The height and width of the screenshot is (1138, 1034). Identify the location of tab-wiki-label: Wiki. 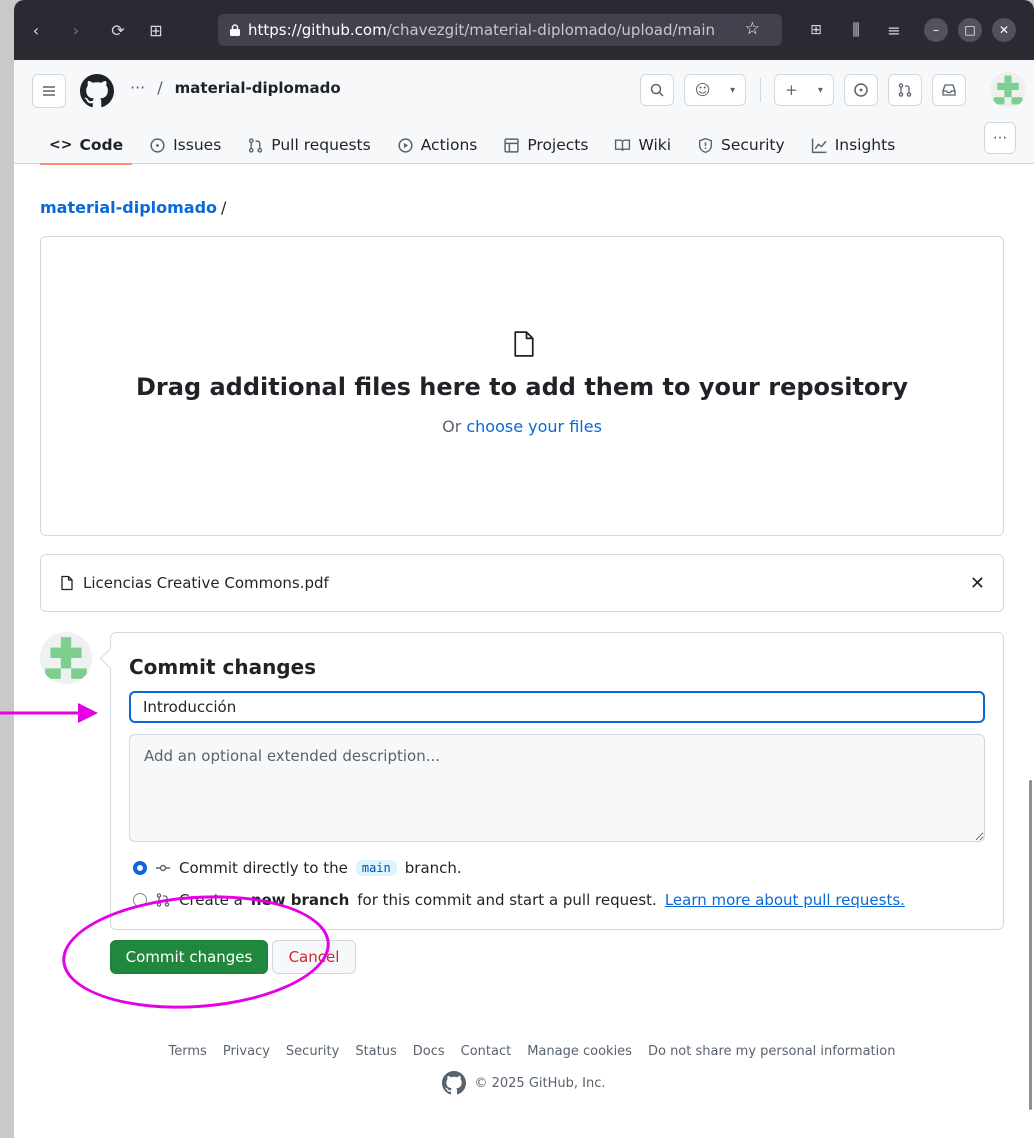
(655, 145).